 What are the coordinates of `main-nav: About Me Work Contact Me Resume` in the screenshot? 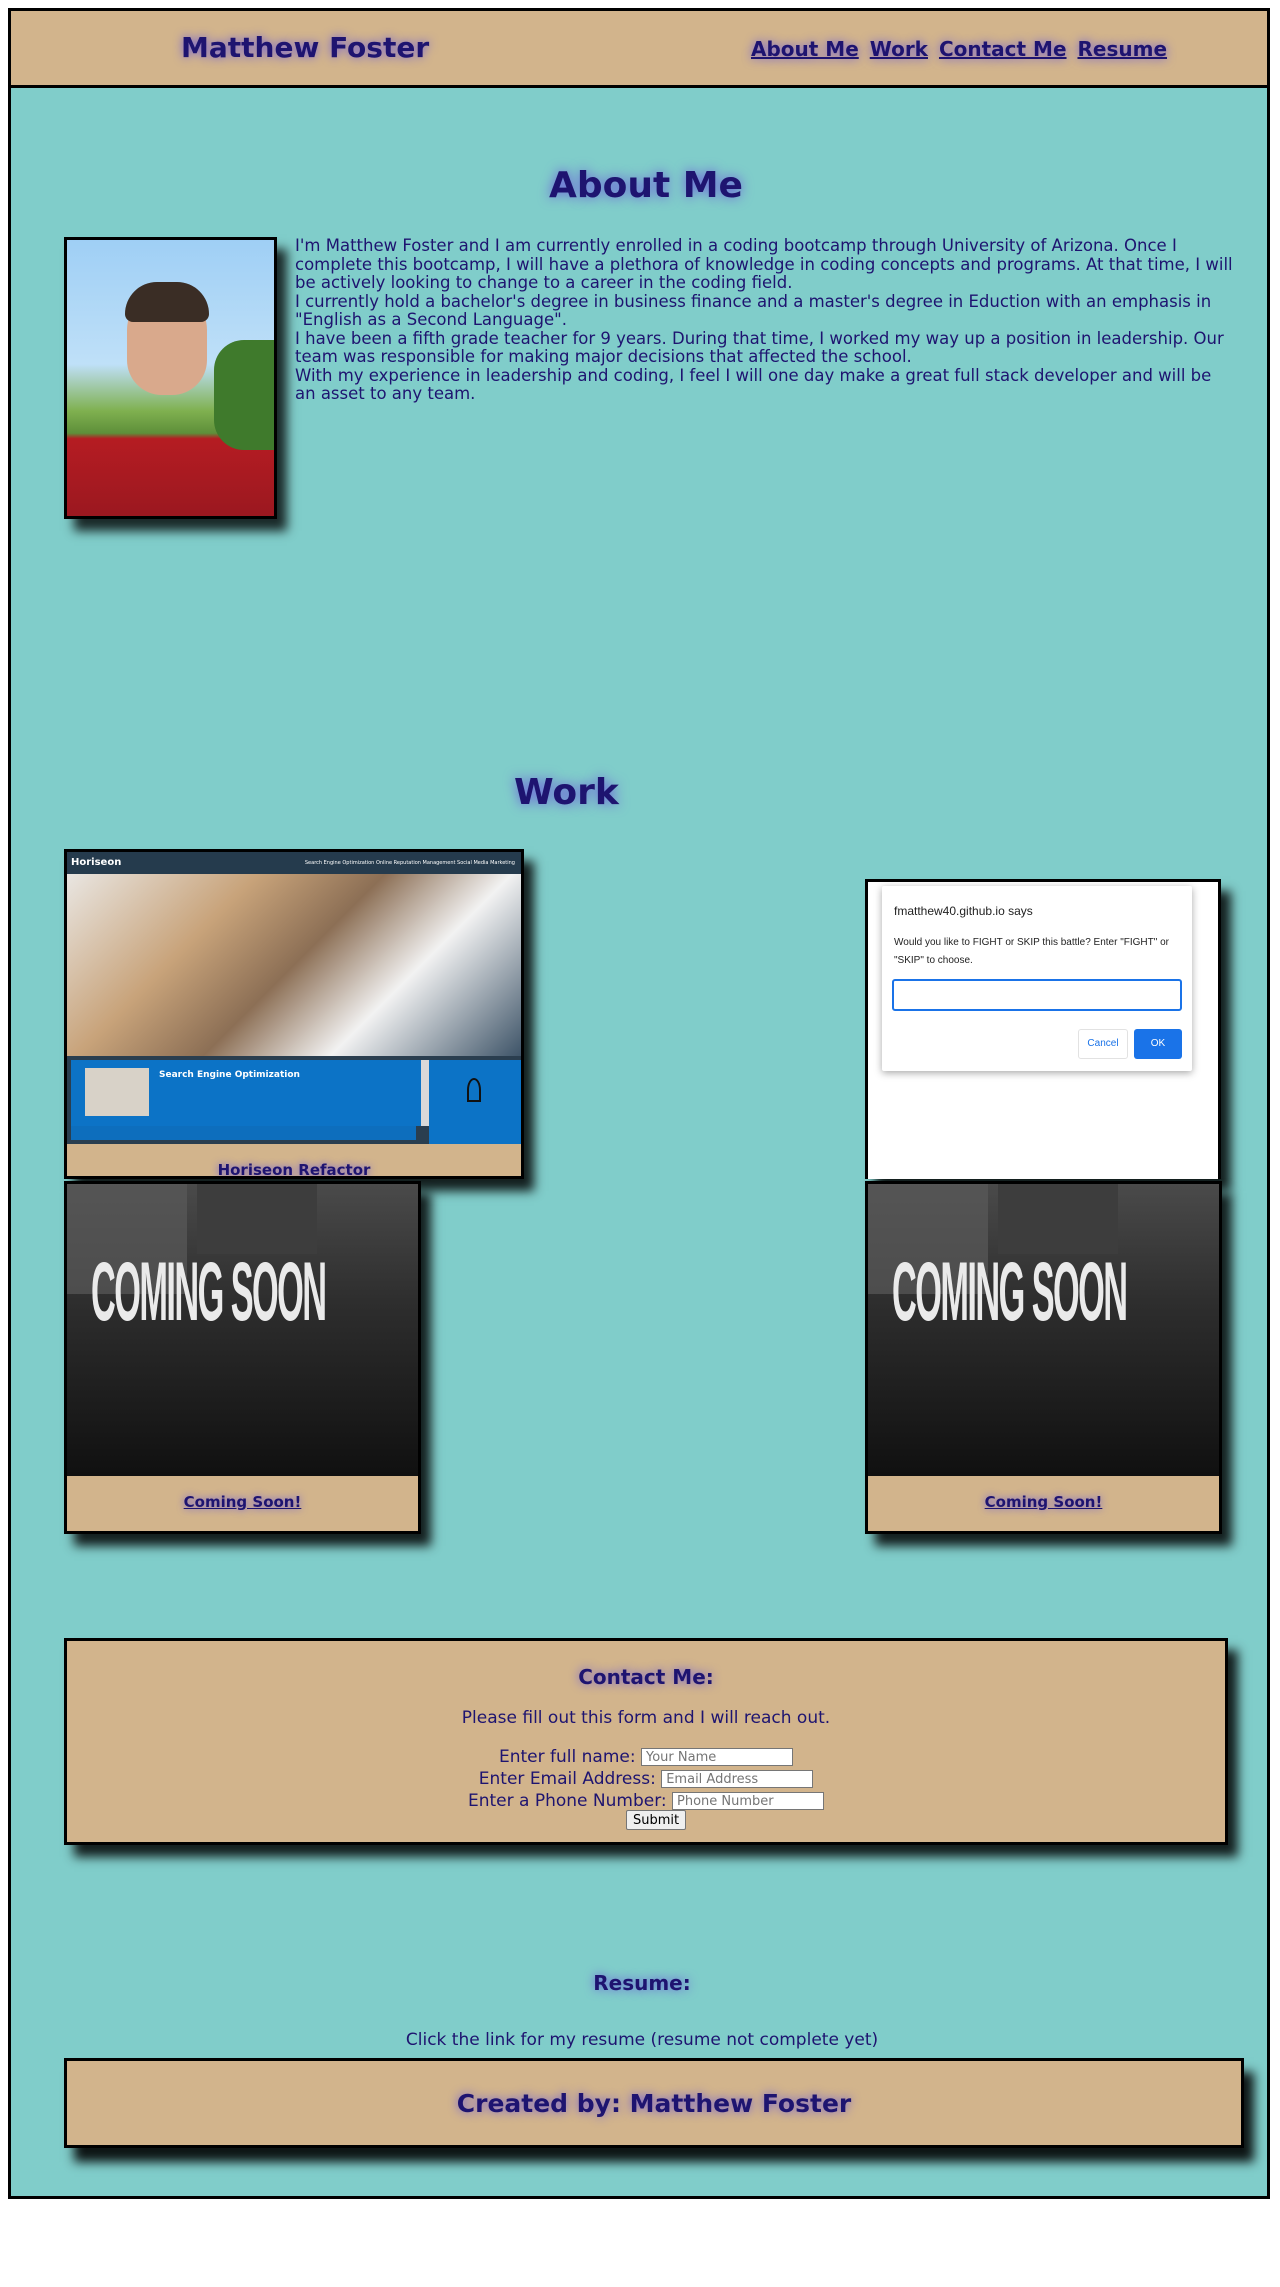 It's located at (961, 49).